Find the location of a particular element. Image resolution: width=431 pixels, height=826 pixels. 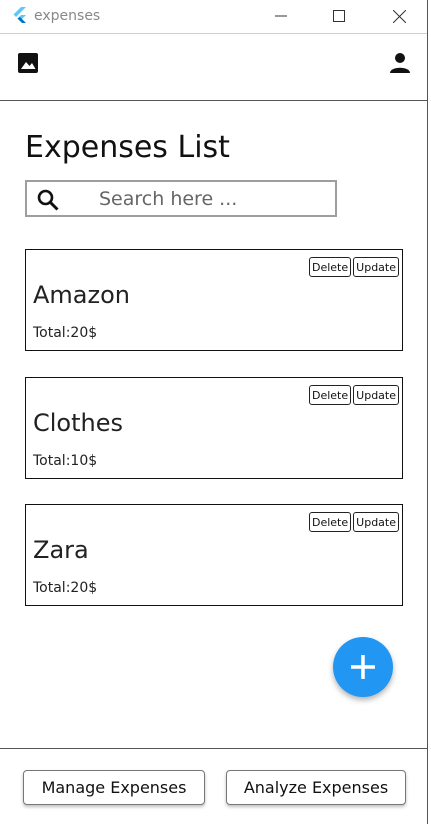

search-icon is located at coordinates (48, 200).